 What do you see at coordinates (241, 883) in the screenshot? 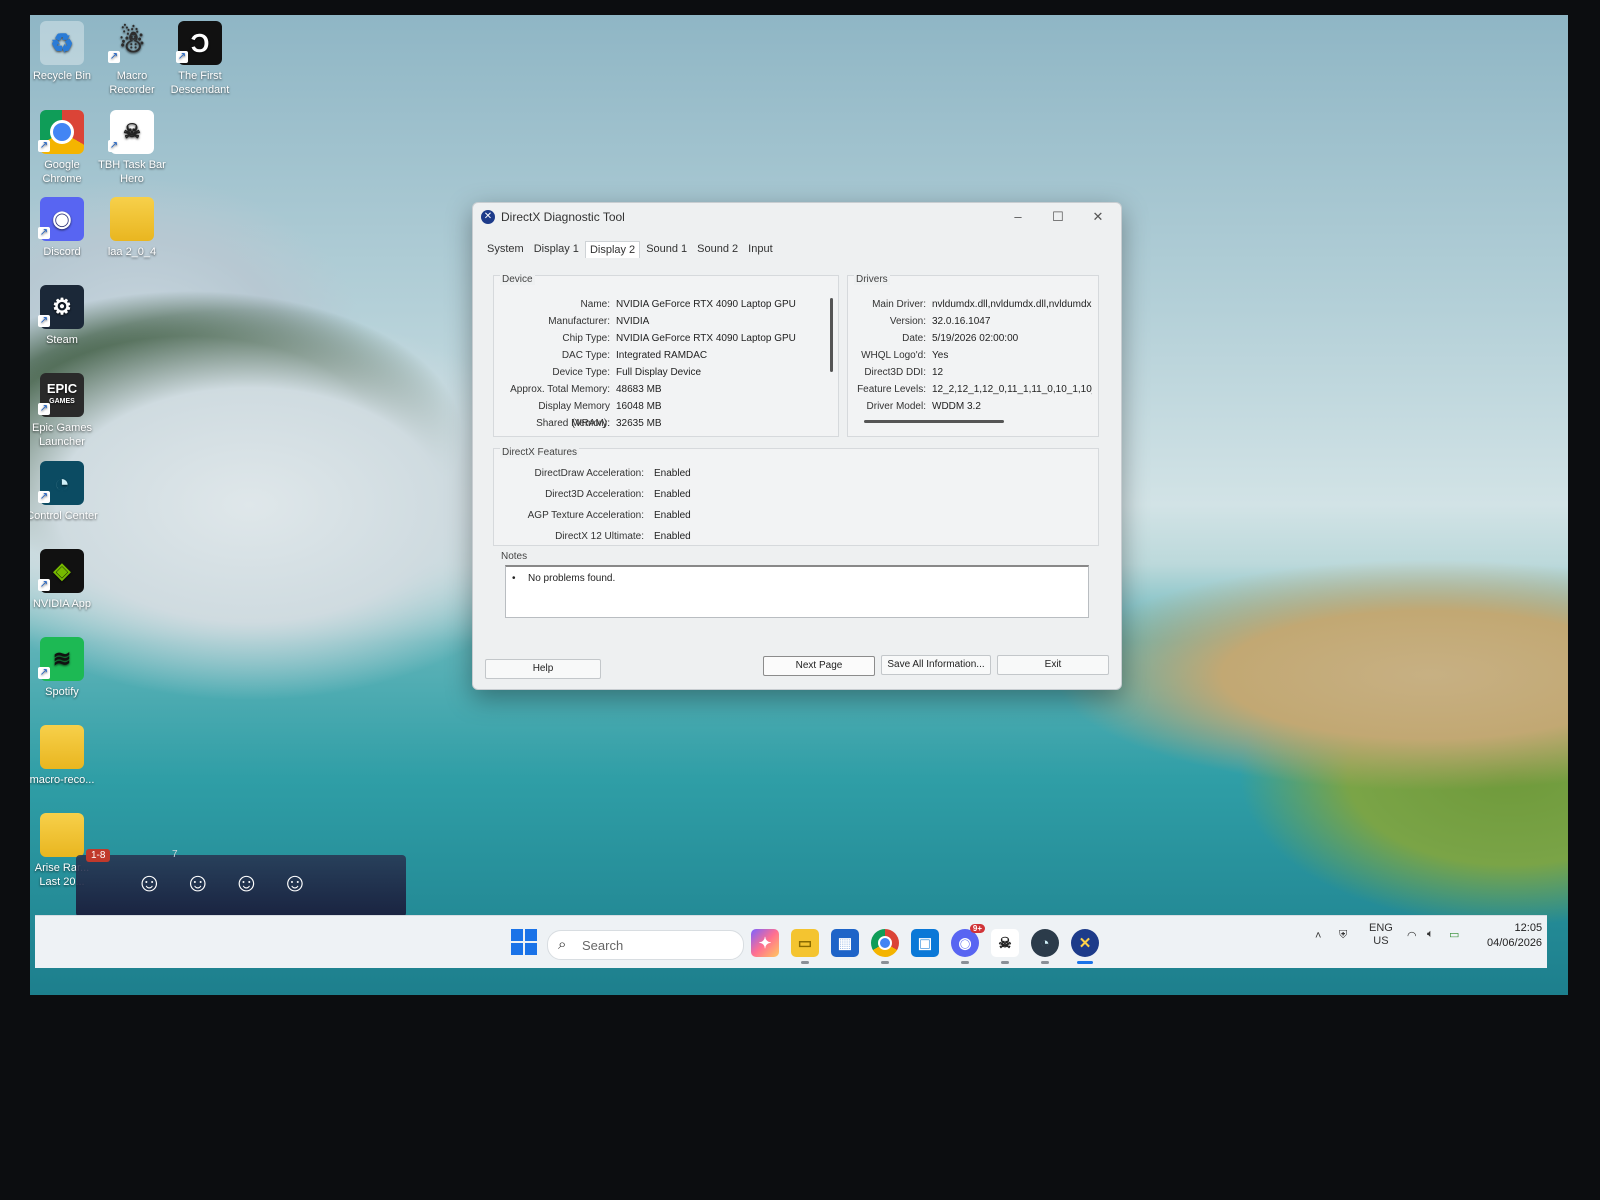
I see `game-overlay-widget: 1-8 7 ☺☺☺☺` at bounding box center [241, 883].